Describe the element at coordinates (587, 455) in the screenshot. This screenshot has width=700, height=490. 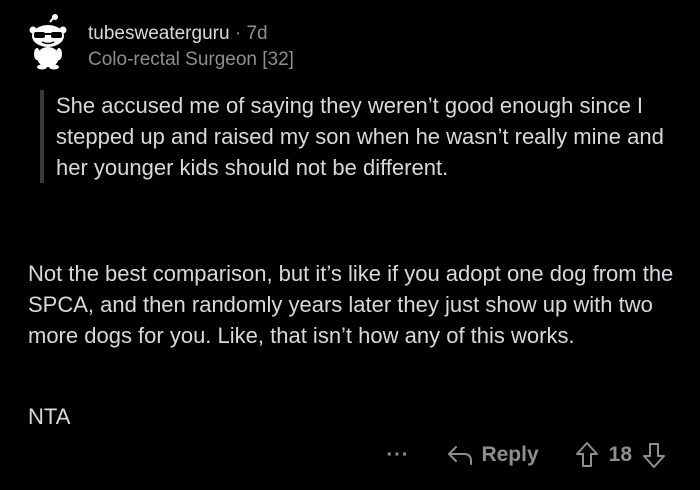
I see `upvote-arrow-icon` at that location.